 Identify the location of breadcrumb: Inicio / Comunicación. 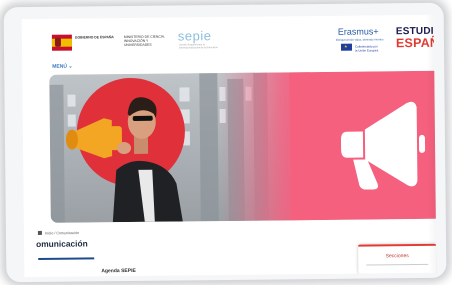
(58, 233).